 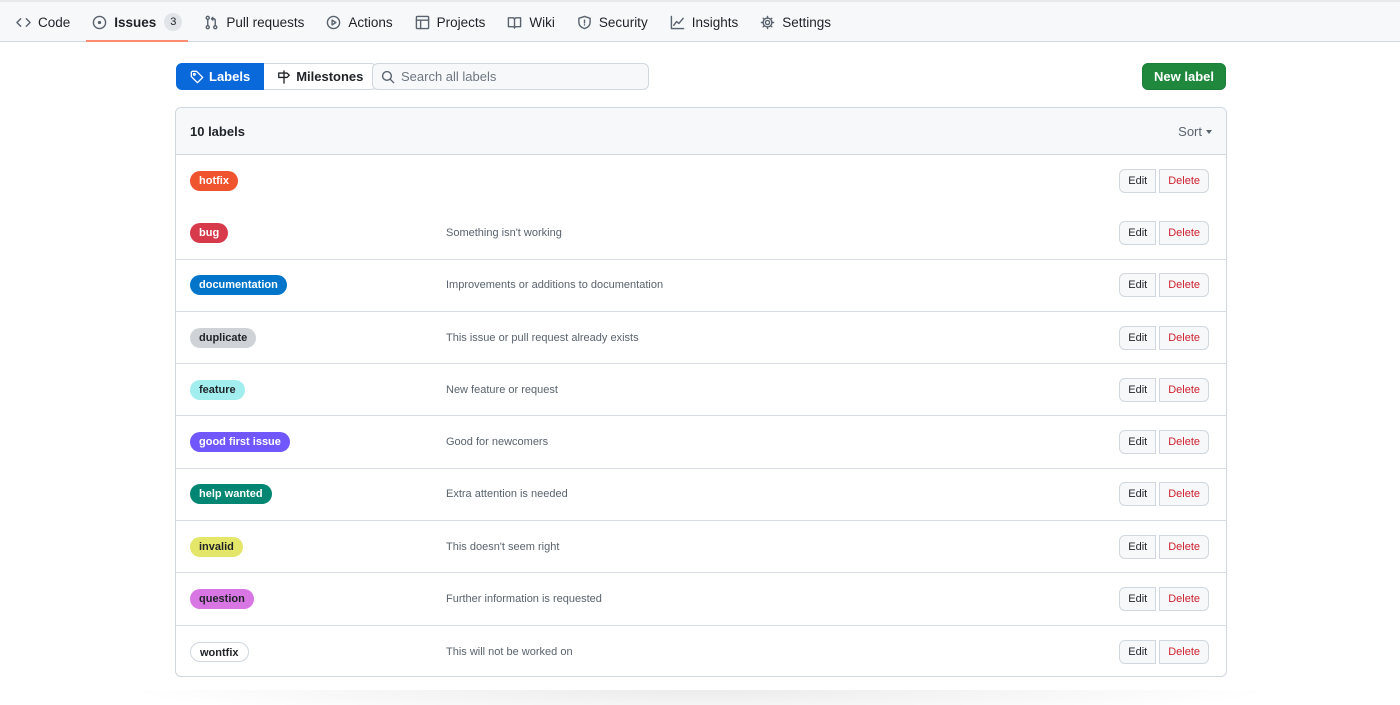 What do you see at coordinates (497, 442) in the screenshot?
I see `label-description: Good for newcomers` at bounding box center [497, 442].